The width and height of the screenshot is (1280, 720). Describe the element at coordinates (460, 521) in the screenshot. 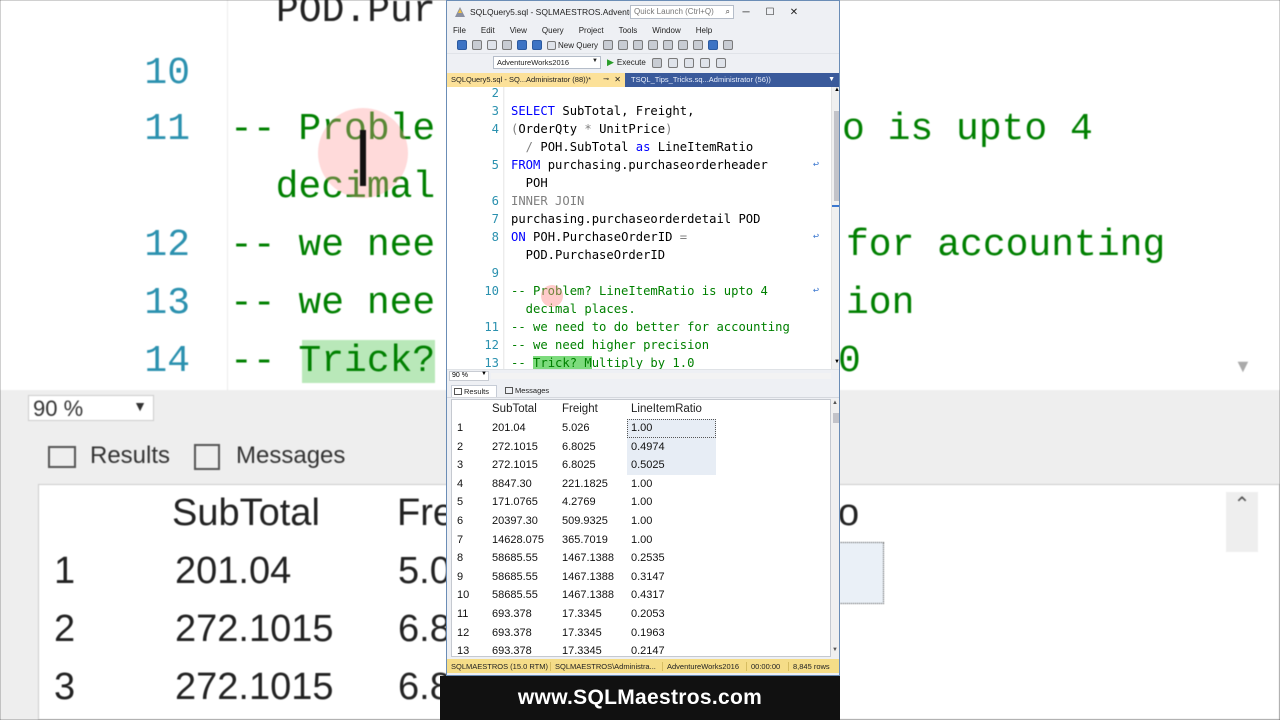

I see `row-number: 6` at that location.